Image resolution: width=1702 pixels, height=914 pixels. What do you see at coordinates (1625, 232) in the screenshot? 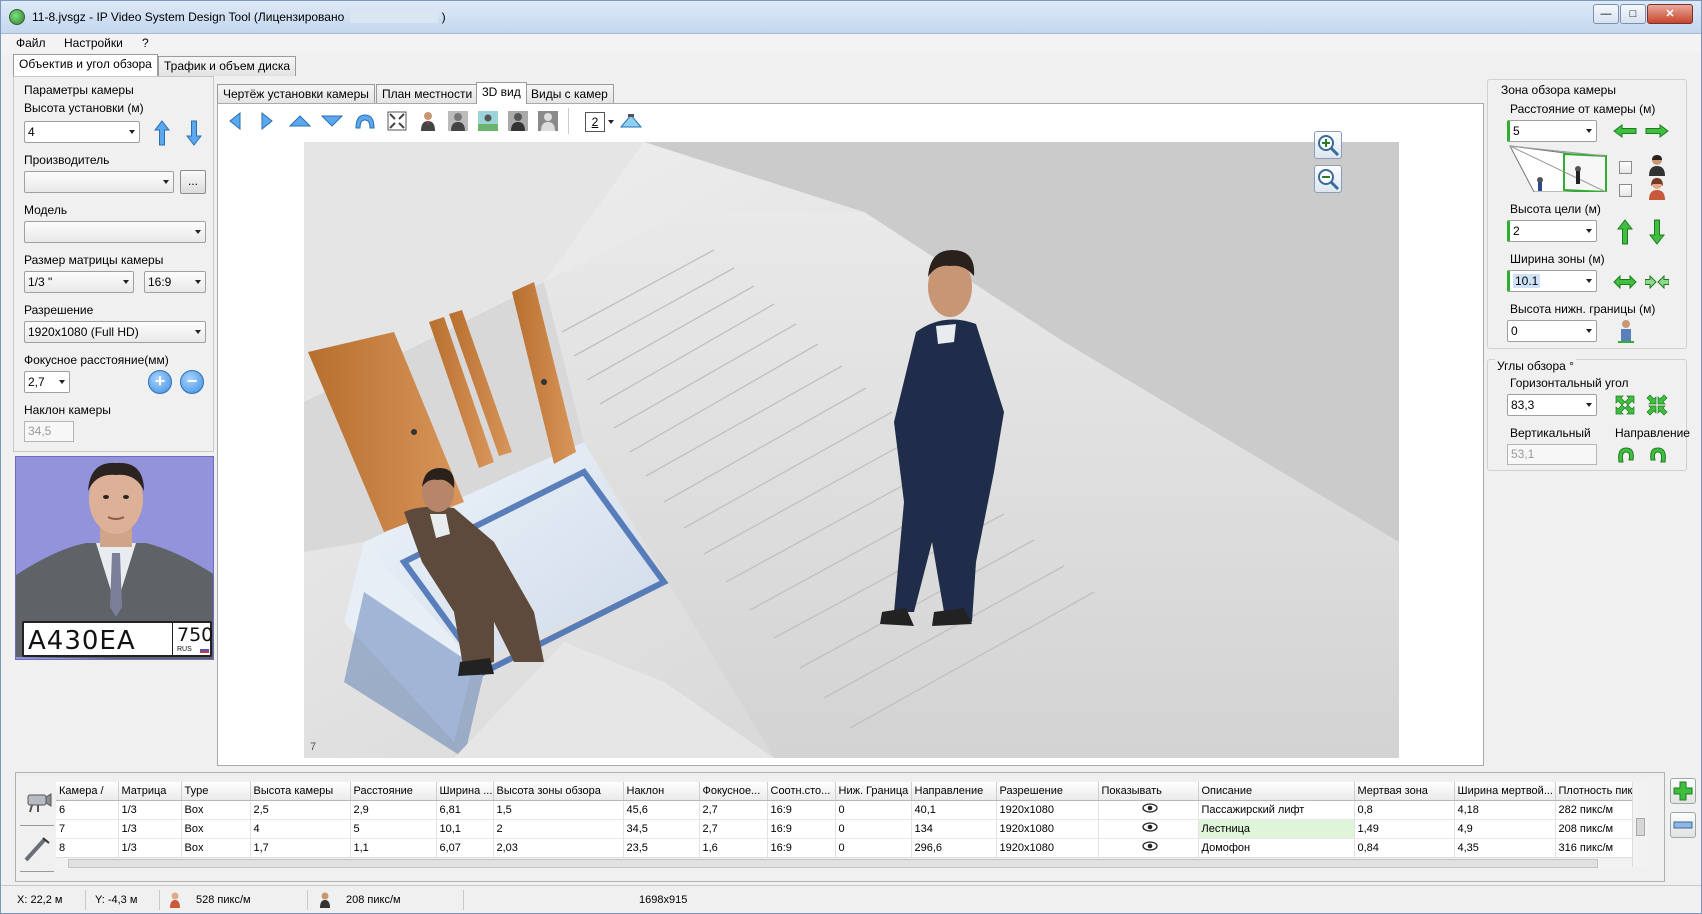
I see `target-height-up-icon` at bounding box center [1625, 232].